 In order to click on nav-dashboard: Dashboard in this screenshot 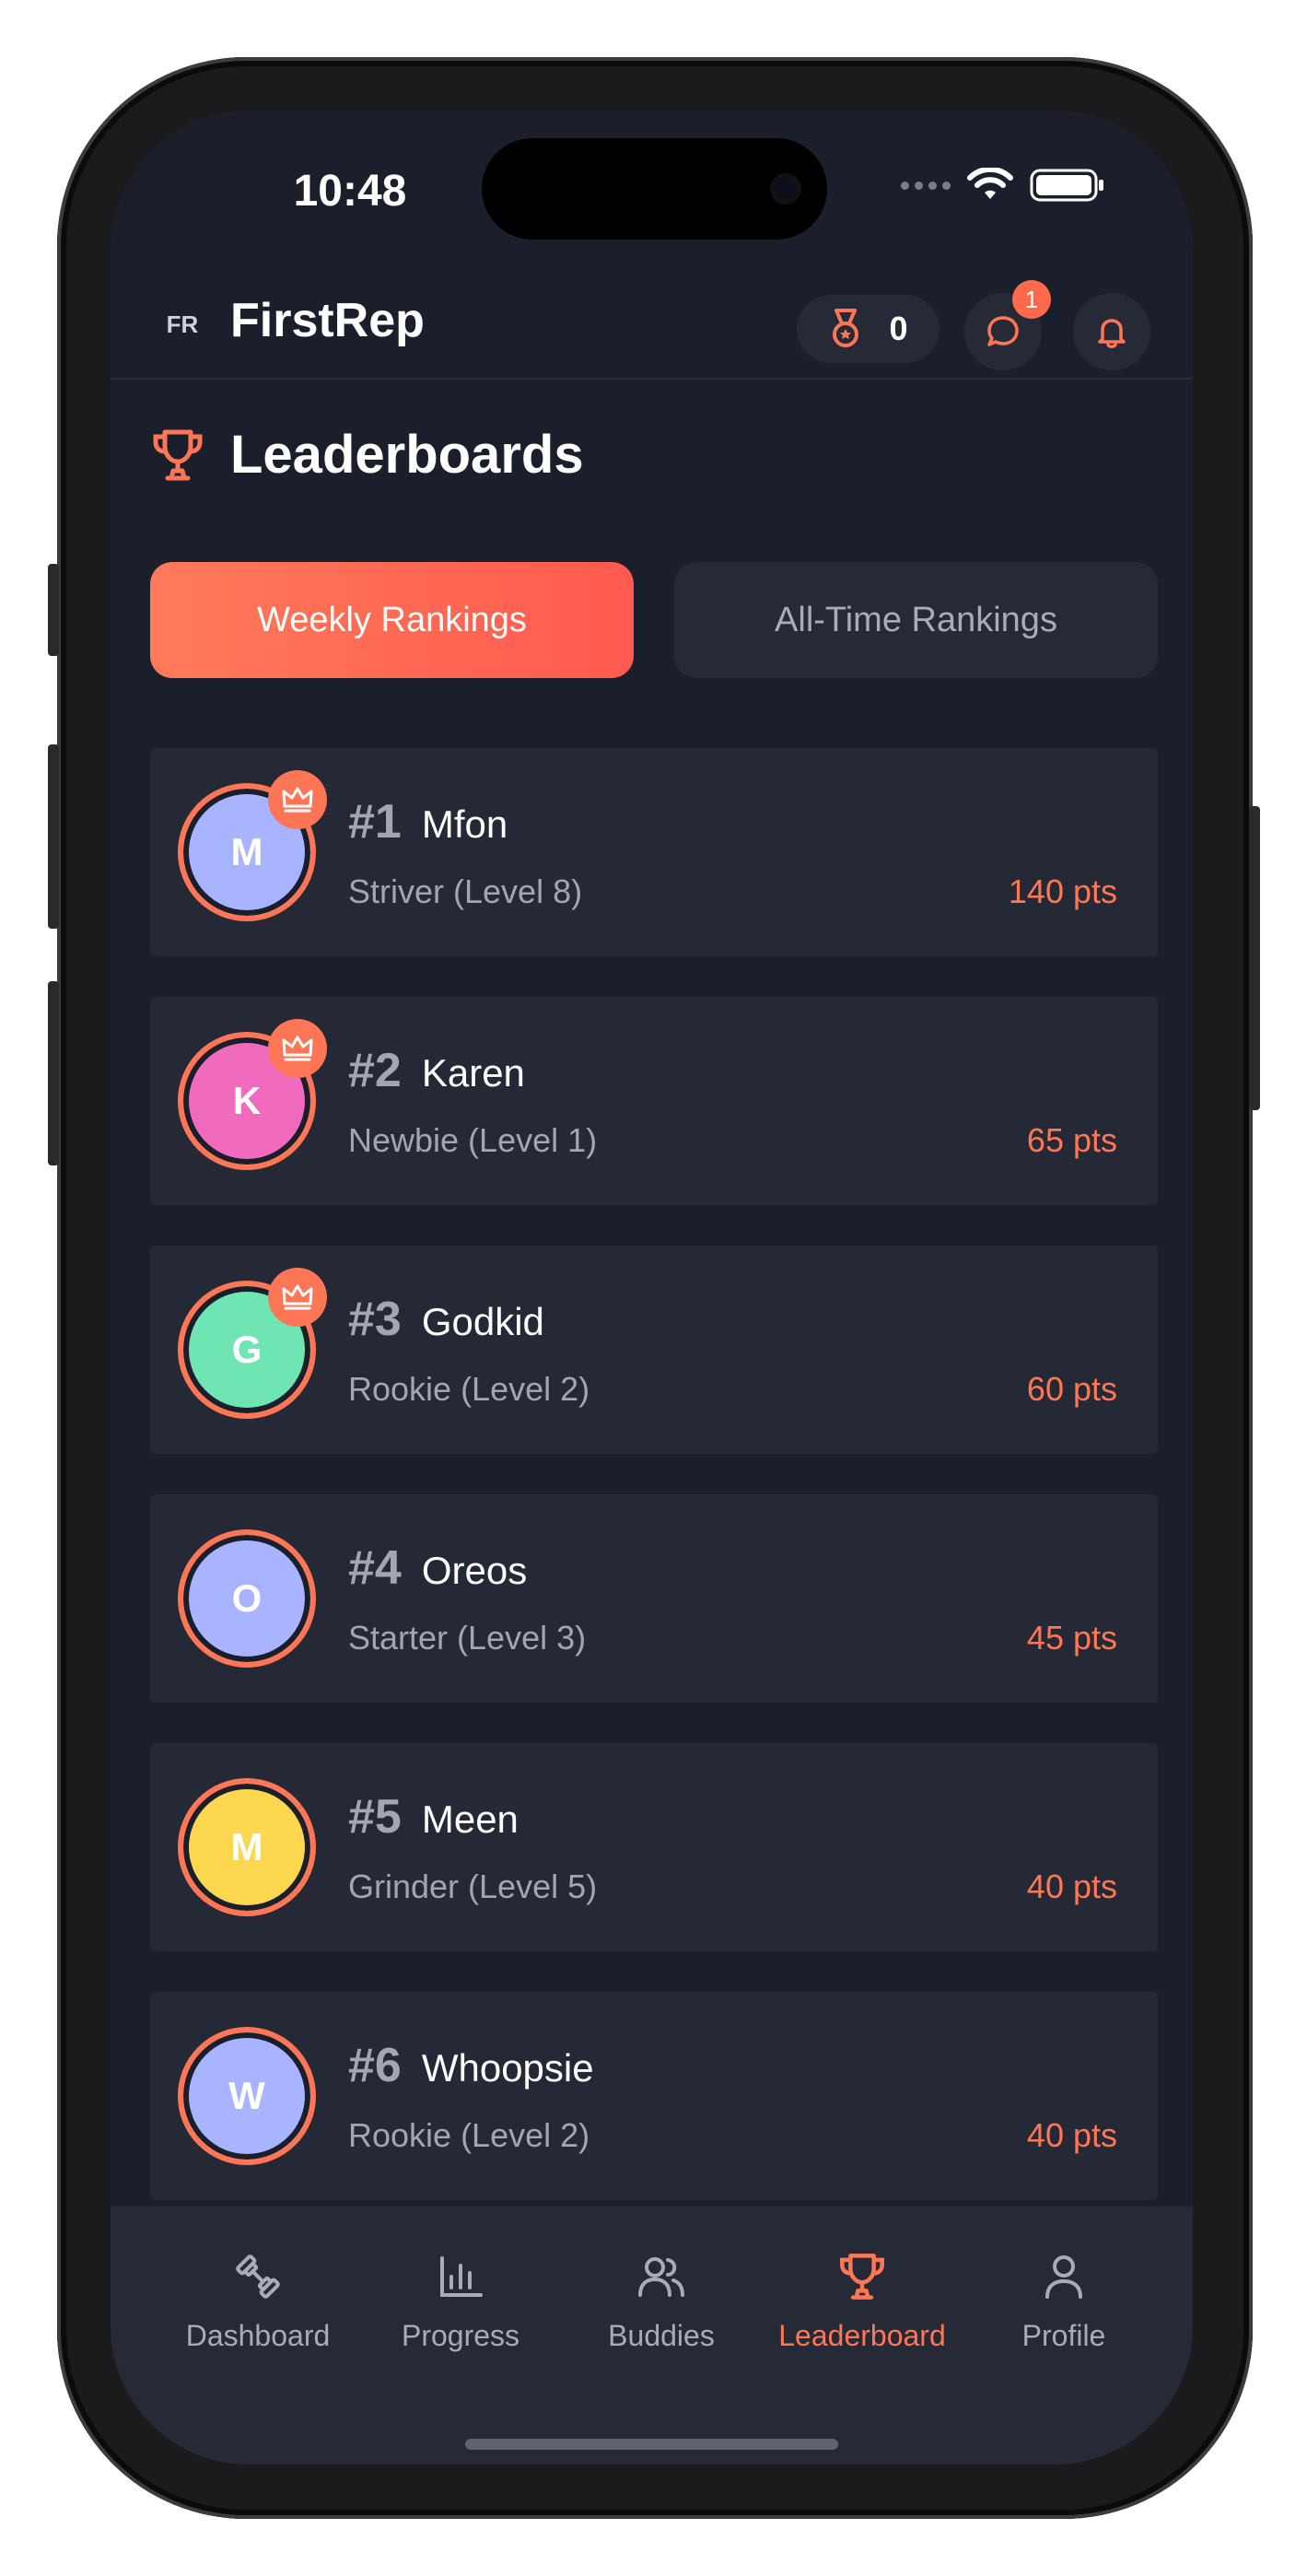, I will do `click(258, 2302)`.